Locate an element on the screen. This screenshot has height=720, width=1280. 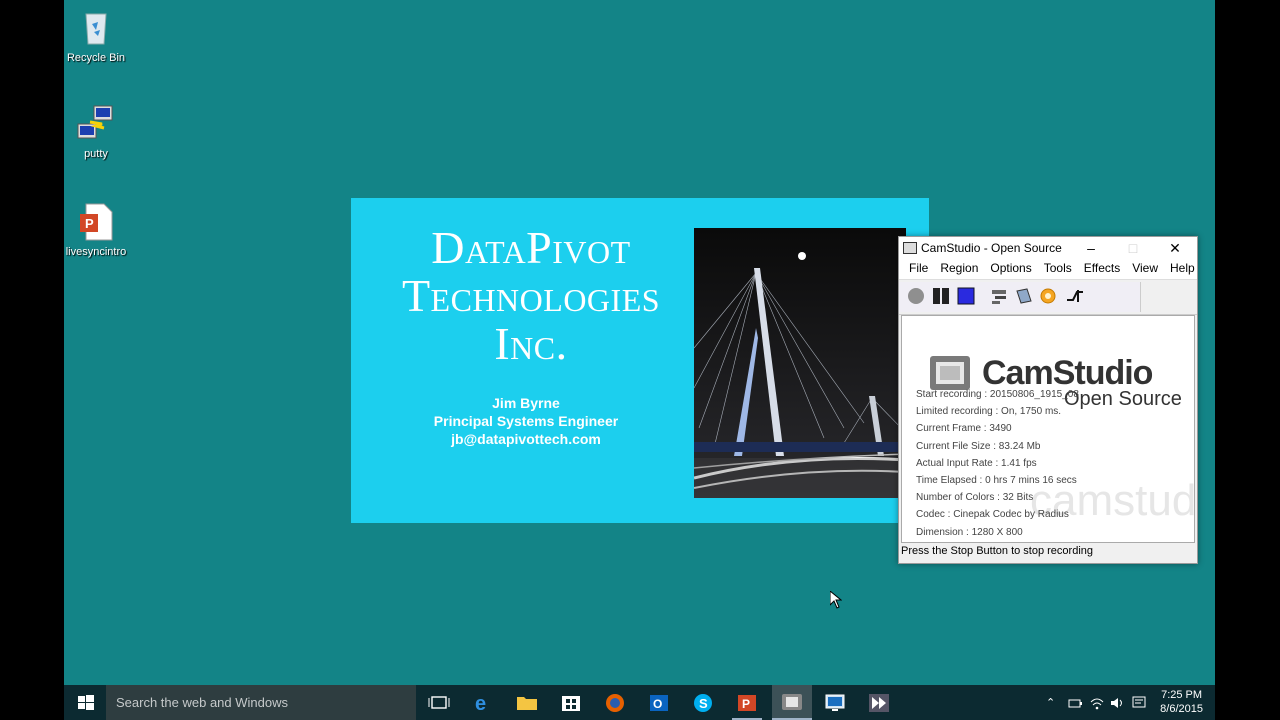
menu-region: Region is located at coordinates (959, 269).